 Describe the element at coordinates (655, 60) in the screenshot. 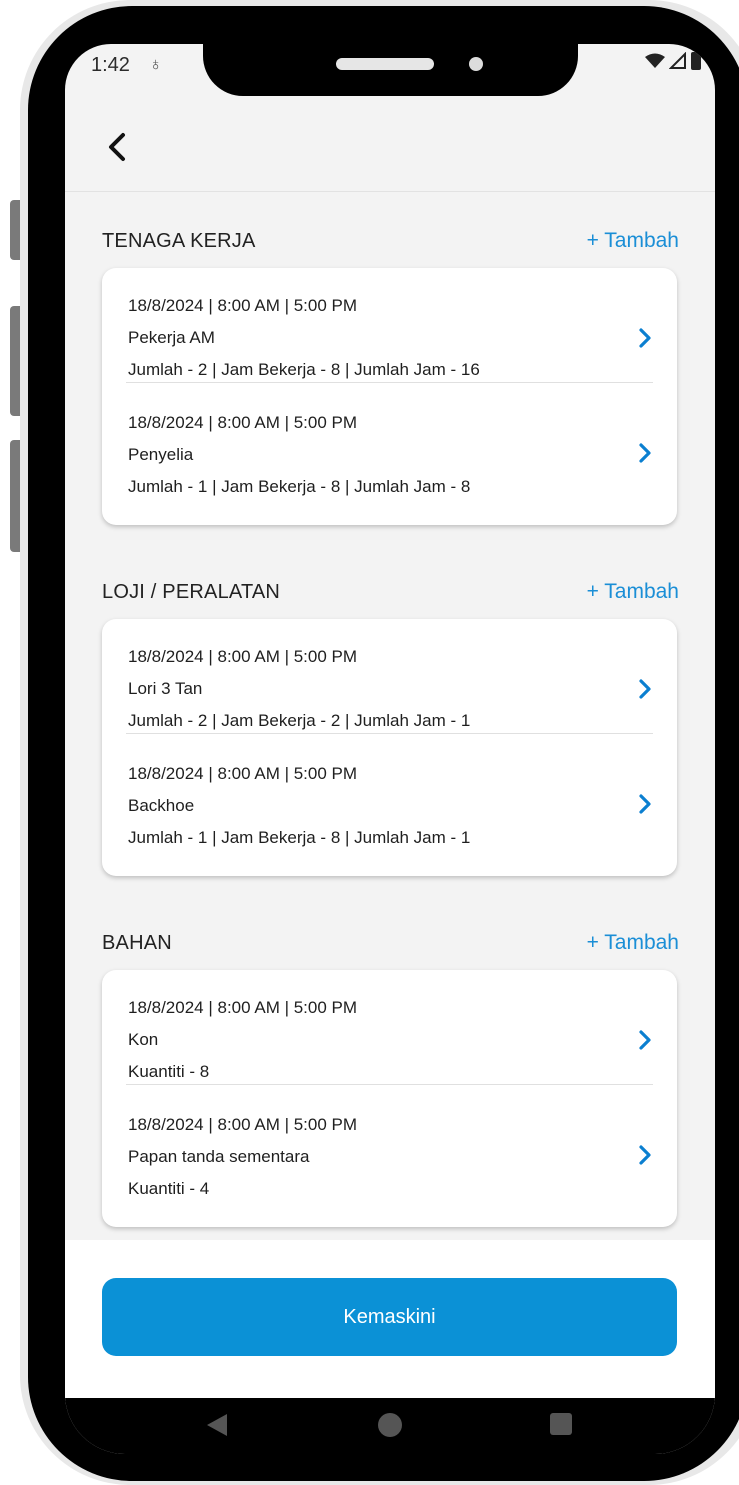

I see `wifi-icon` at that location.